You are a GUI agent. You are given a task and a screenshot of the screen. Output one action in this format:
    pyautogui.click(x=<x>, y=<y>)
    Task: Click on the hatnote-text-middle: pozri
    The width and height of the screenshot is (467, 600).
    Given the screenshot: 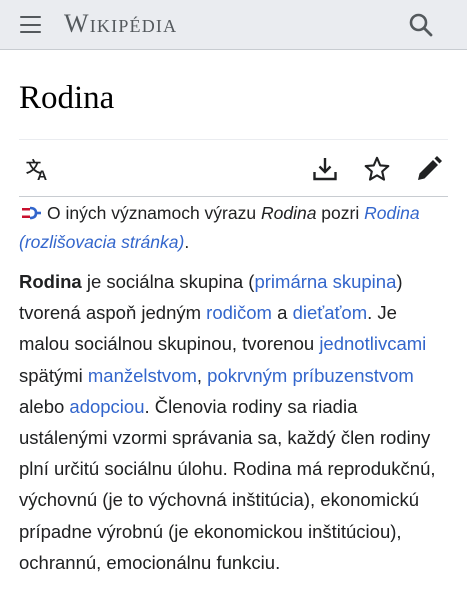 What is the action you would take?
    pyautogui.click(x=340, y=213)
    